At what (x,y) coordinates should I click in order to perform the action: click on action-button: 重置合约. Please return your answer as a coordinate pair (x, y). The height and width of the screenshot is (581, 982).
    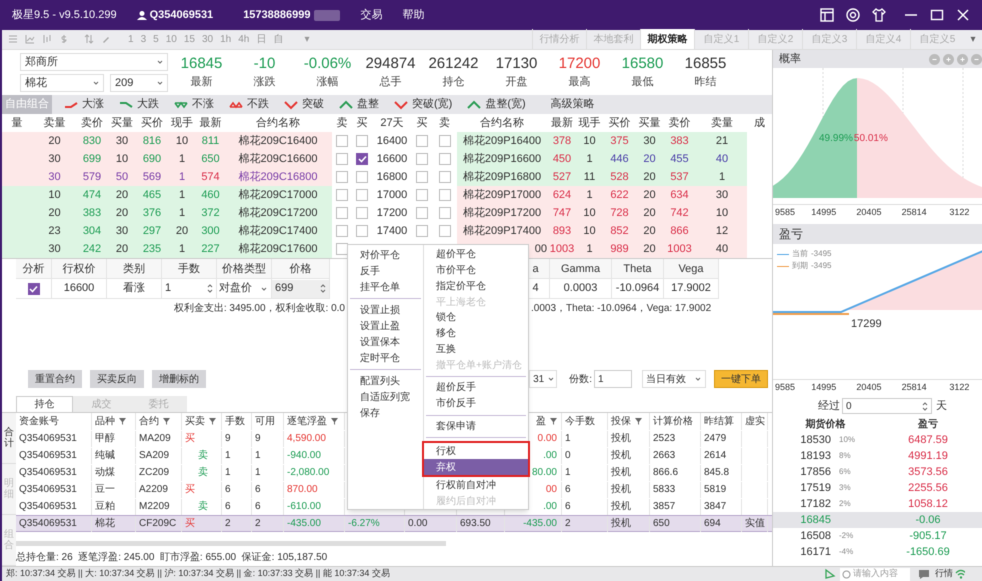
    Looking at the image, I should click on (55, 379).